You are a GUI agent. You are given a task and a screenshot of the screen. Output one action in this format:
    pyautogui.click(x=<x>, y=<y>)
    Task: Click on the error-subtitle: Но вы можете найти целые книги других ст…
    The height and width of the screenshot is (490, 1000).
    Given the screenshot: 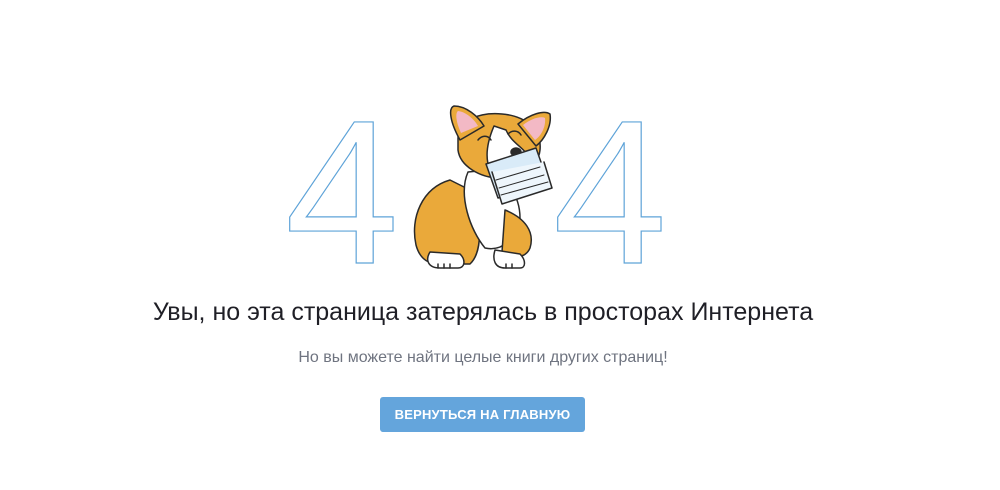 What is the action you would take?
    pyautogui.click(x=483, y=357)
    